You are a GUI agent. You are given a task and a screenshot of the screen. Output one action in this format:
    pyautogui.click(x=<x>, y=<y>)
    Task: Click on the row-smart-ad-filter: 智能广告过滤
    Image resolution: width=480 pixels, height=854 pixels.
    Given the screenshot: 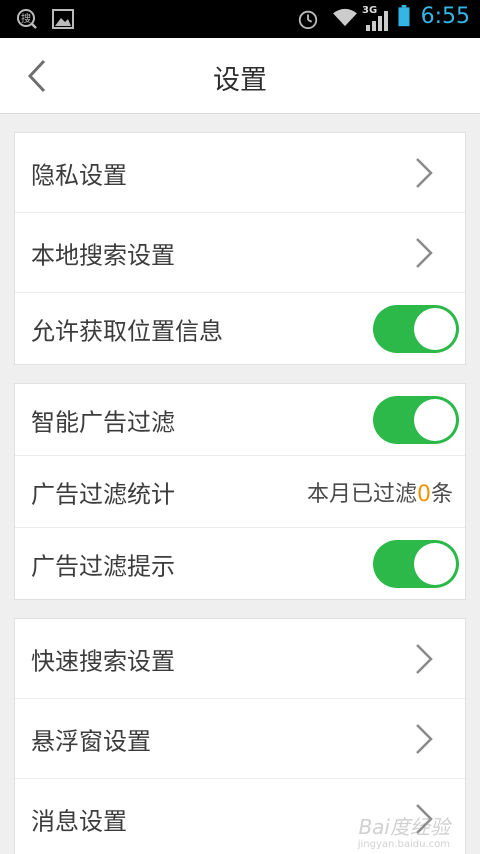 What is the action you would take?
    pyautogui.click(x=240, y=420)
    